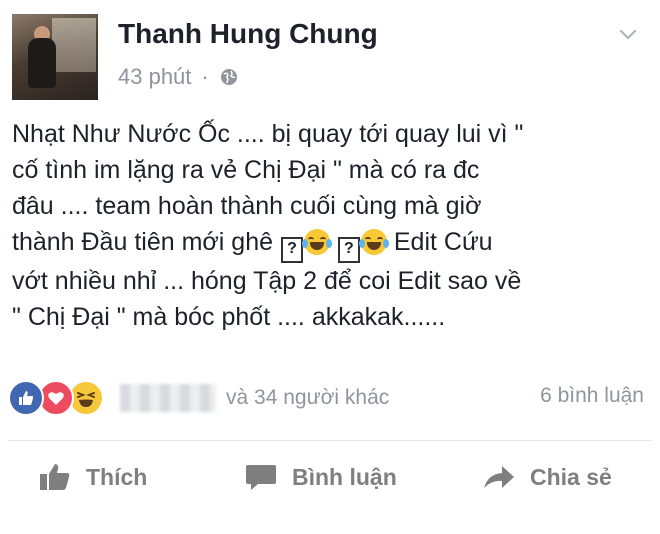 Image resolution: width=660 pixels, height=534 pixels. I want to click on avatar-person, so click(42, 63).